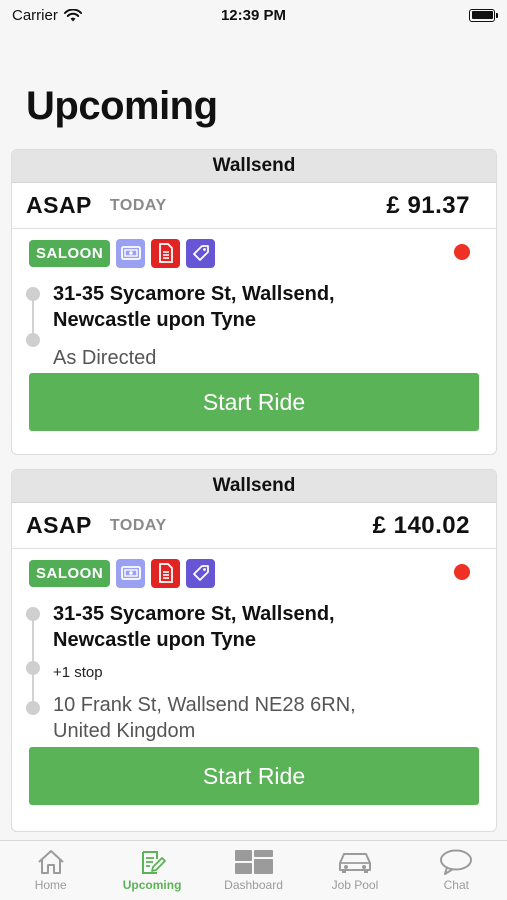 This screenshot has height=900, width=507. Describe the element at coordinates (72, 14) in the screenshot. I see `wifi-icon` at that location.